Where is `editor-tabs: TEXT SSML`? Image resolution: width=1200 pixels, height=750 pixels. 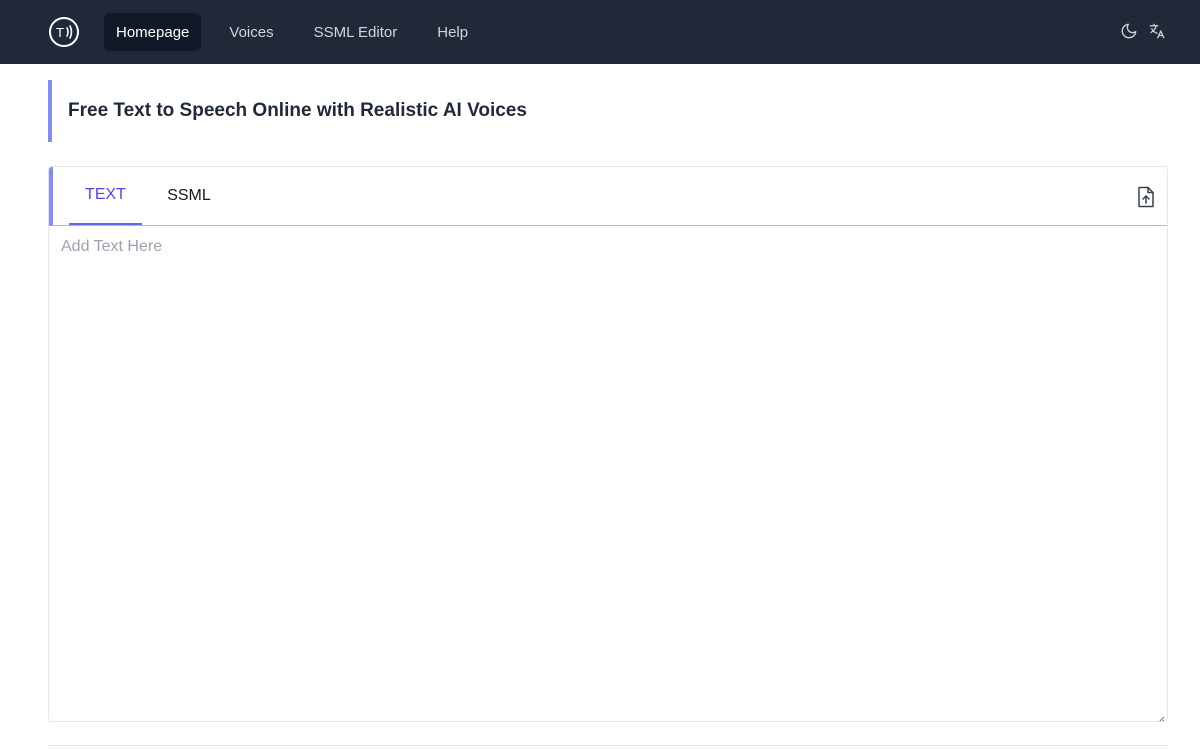 editor-tabs: TEXT SSML is located at coordinates (608, 196).